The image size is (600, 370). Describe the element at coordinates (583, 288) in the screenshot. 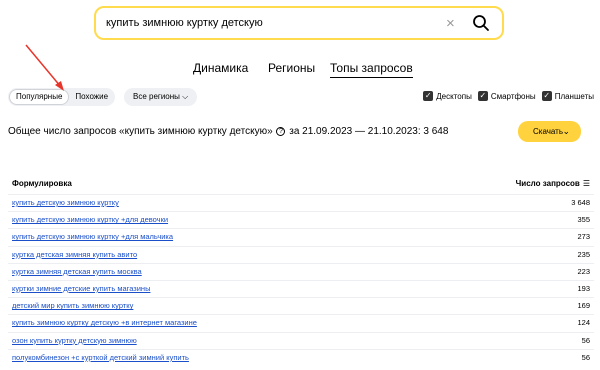

I see `query-count: 193` at that location.